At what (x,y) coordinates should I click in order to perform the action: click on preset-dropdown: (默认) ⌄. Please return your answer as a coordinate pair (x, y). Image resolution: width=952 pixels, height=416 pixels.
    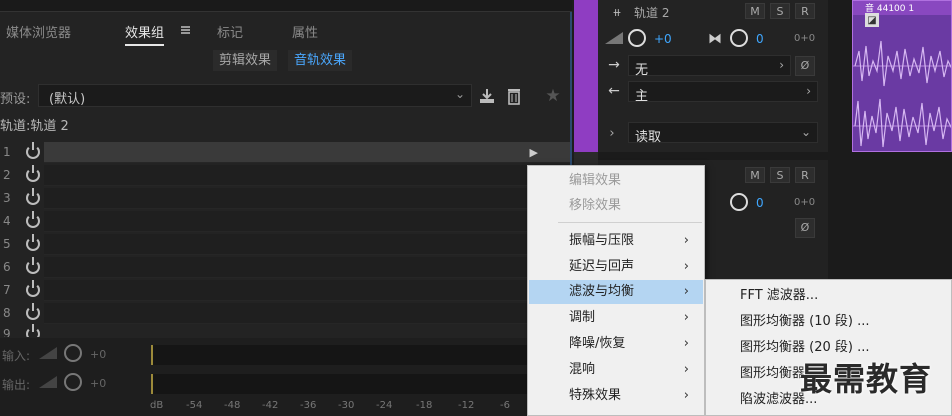
    Looking at the image, I should click on (255, 95).